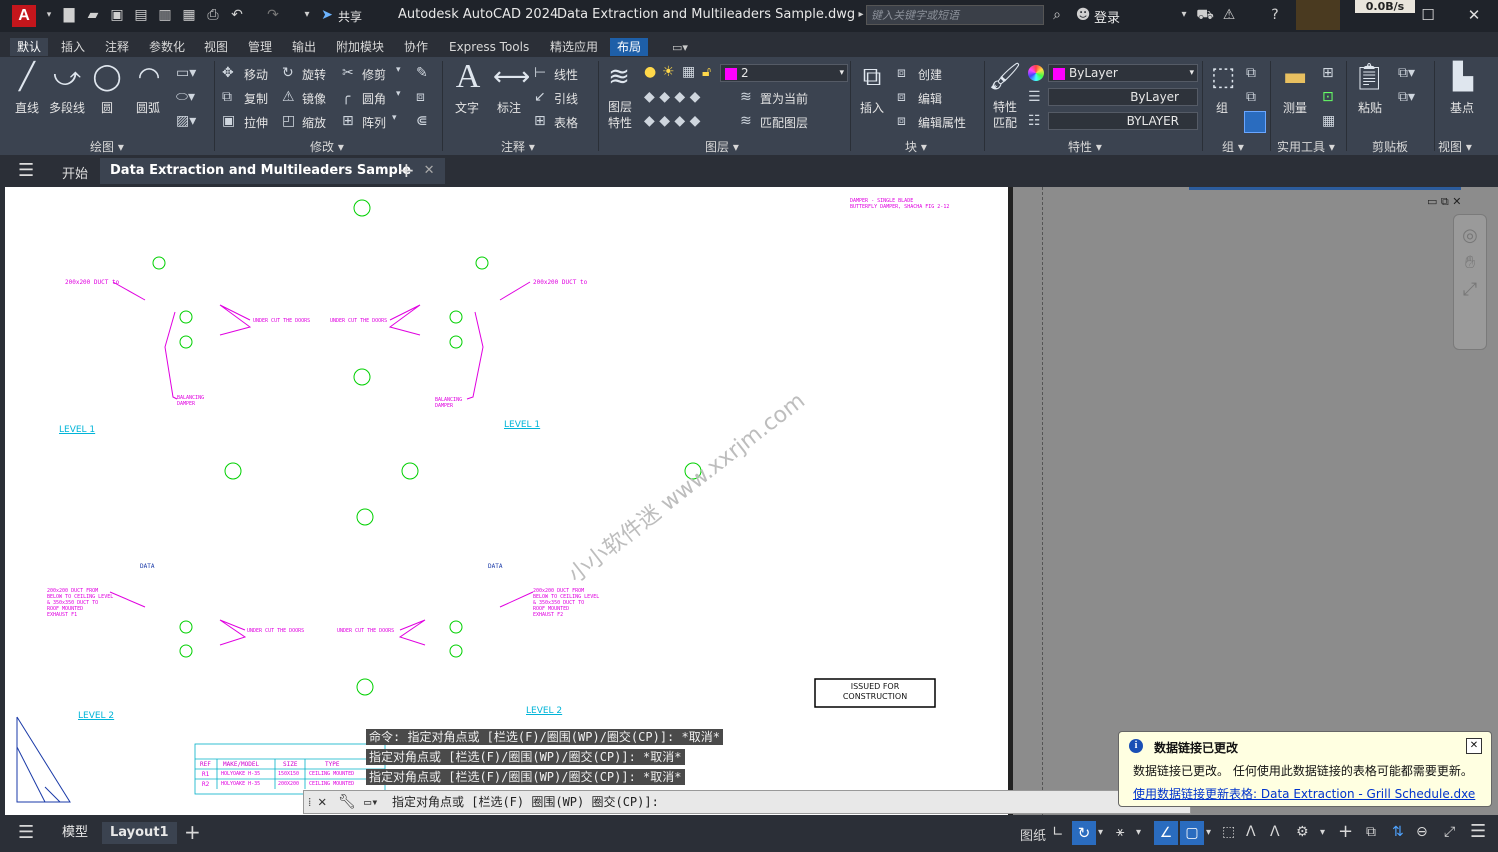 The height and width of the screenshot is (852, 1498). Describe the element at coordinates (165, 15) in the screenshot. I see `publish-icon: ▥` at that location.